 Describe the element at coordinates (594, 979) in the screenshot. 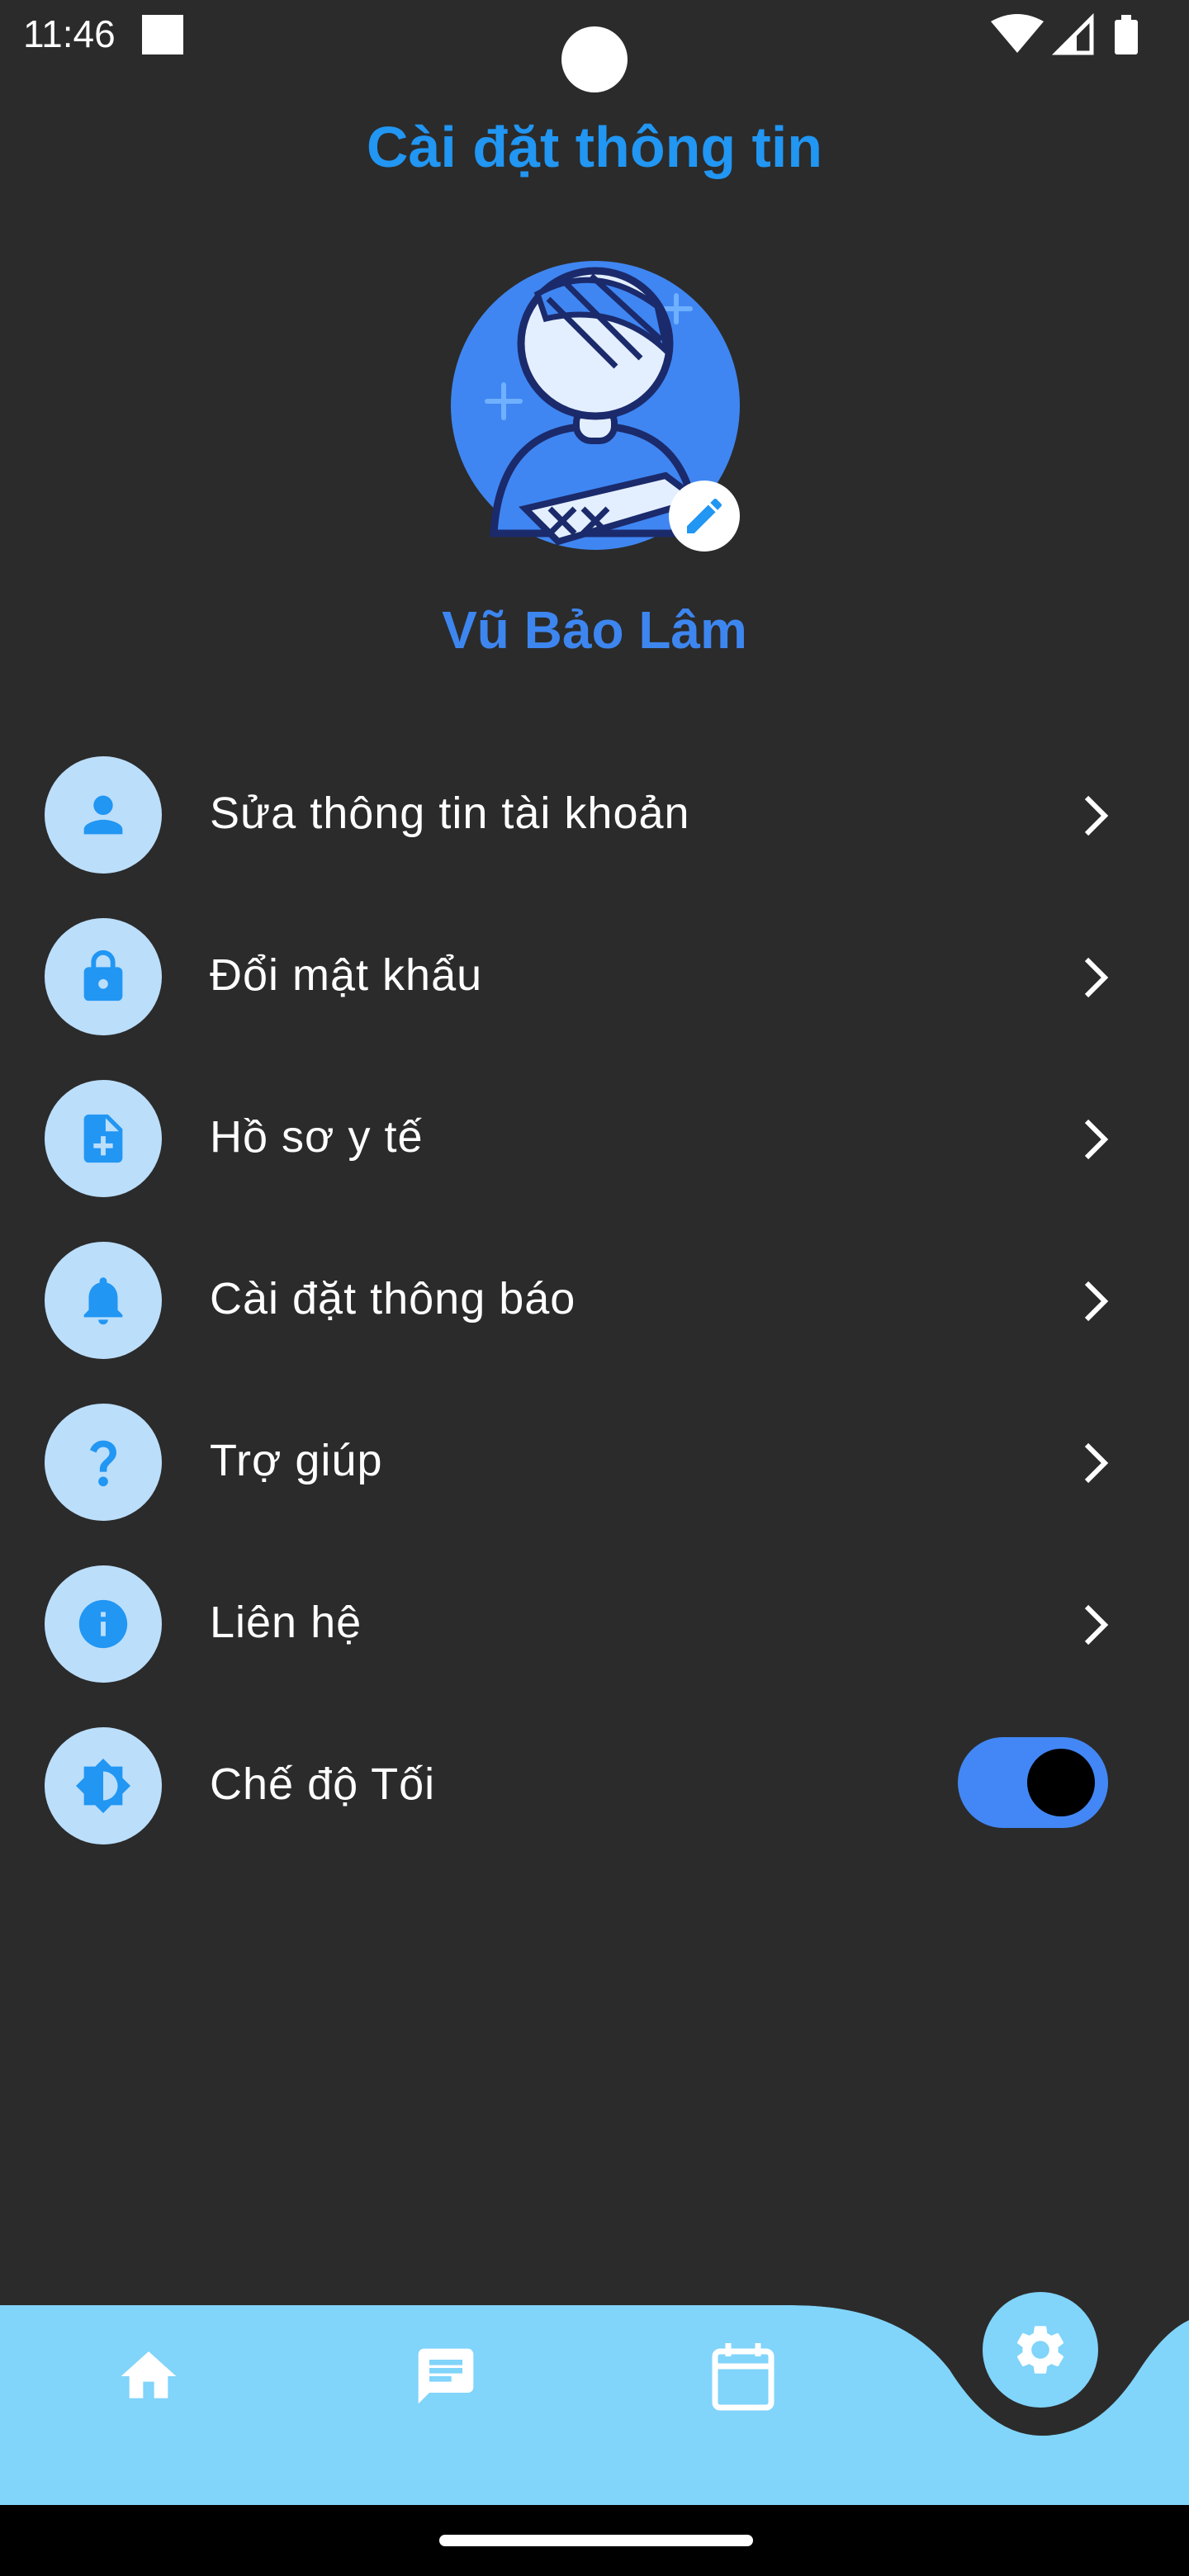

I see `menu-item-change-password: Đổi mật khẩu` at that location.